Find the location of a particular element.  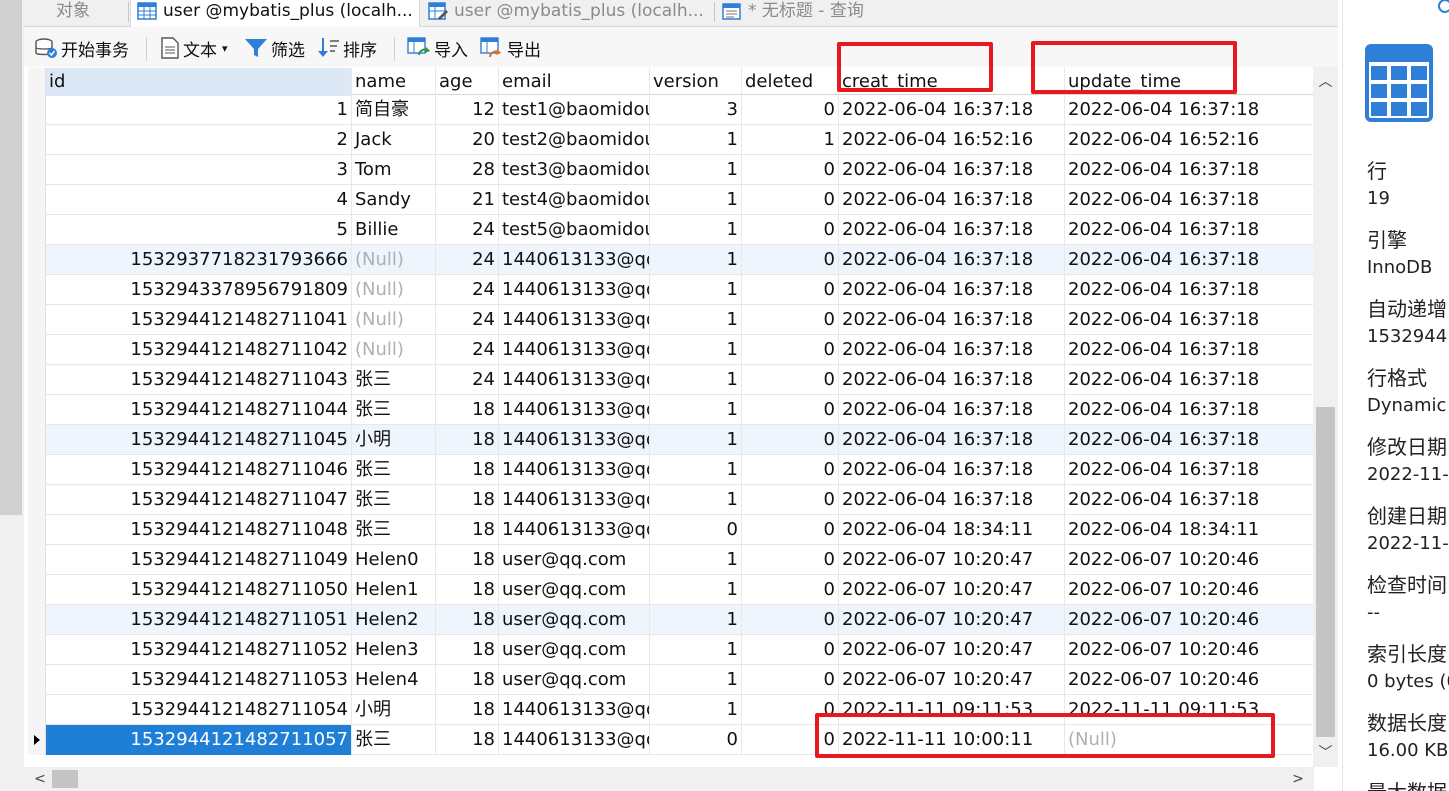

horizontal-scrollbar: < > is located at coordinates (669, 779).